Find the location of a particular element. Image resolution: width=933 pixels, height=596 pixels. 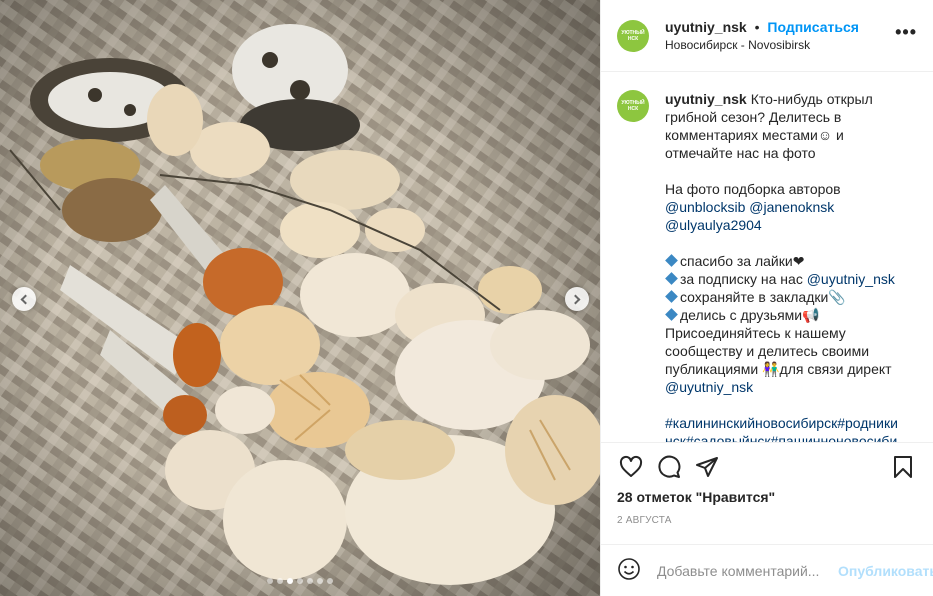

list-item: делись с друзьями📢 is located at coordinates (750, 315).